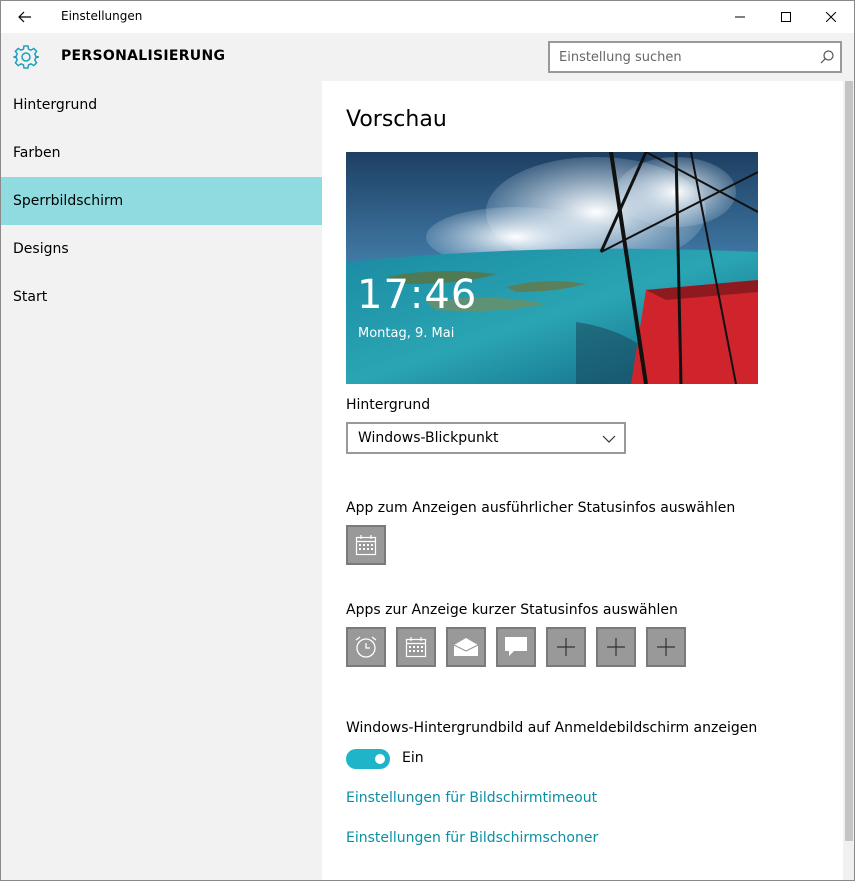 This screenshot has width=855, height=881. I want to click on alarm-icon, so click(366, 647).